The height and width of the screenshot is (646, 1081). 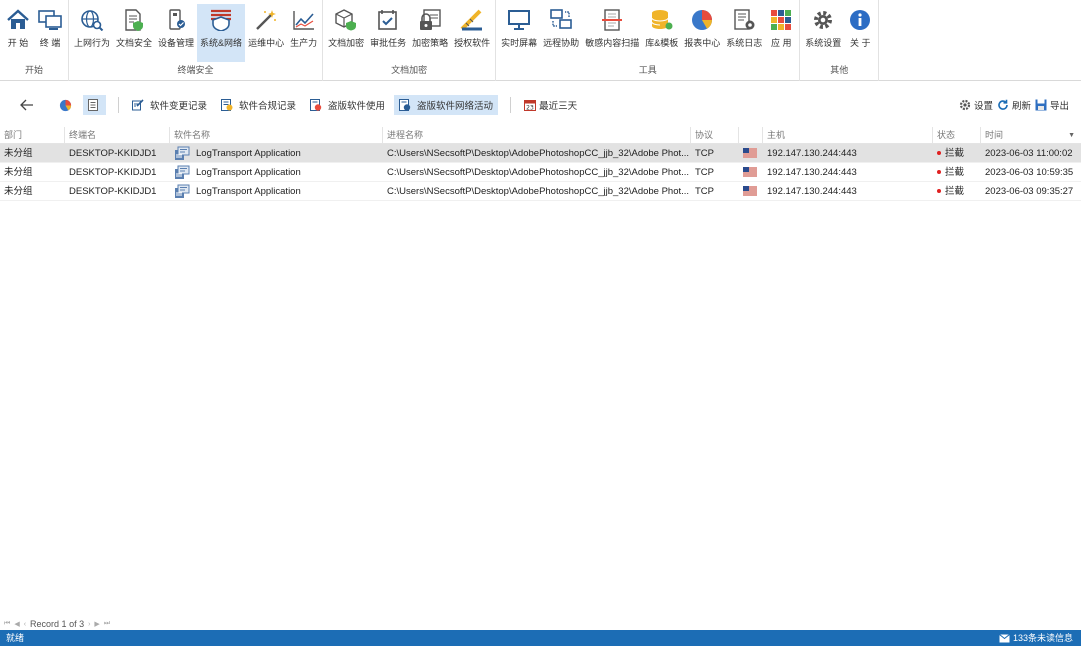 What do you see at coordinates (266, 20) in the screenshot?
I see `wand-icon` at bounding box center [266, 20].